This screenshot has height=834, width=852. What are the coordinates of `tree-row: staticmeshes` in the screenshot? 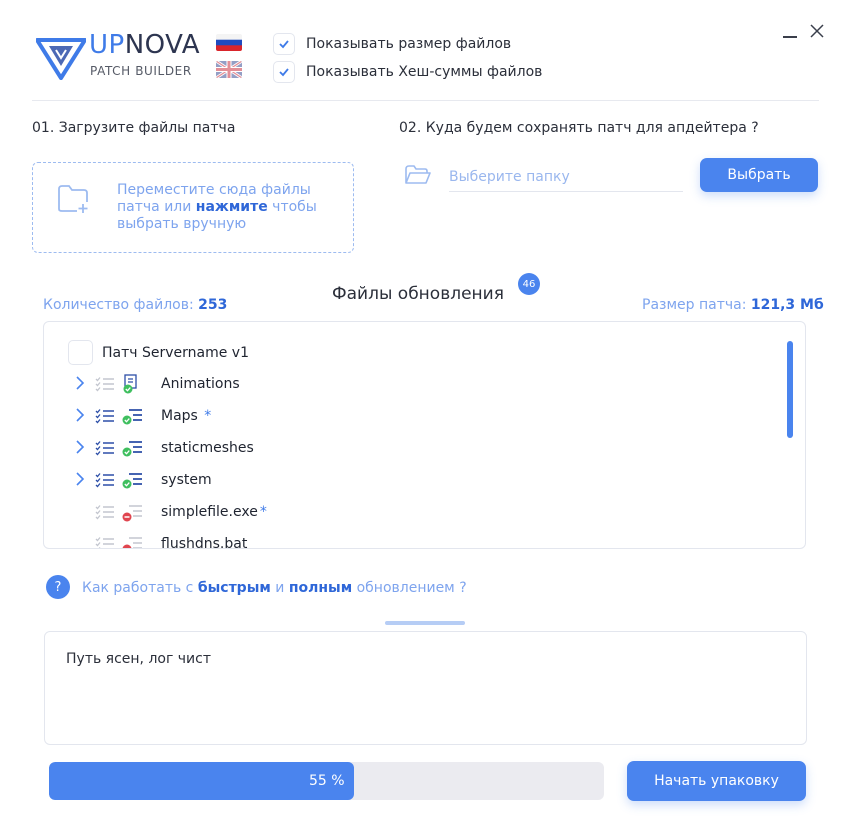 It's located at (370, 449).